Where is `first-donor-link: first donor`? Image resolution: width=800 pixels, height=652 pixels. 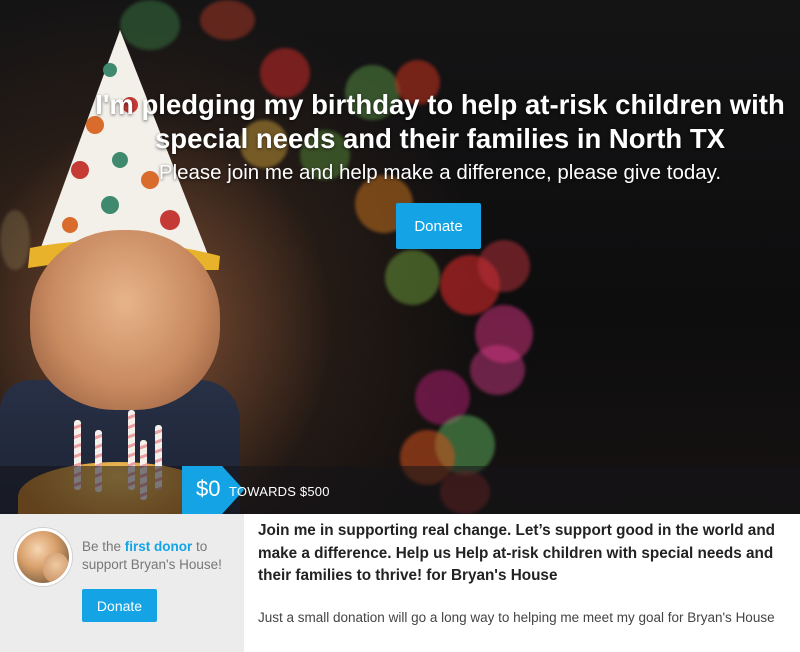
first-donor-link: first donor is located at coordinates (159, 546).